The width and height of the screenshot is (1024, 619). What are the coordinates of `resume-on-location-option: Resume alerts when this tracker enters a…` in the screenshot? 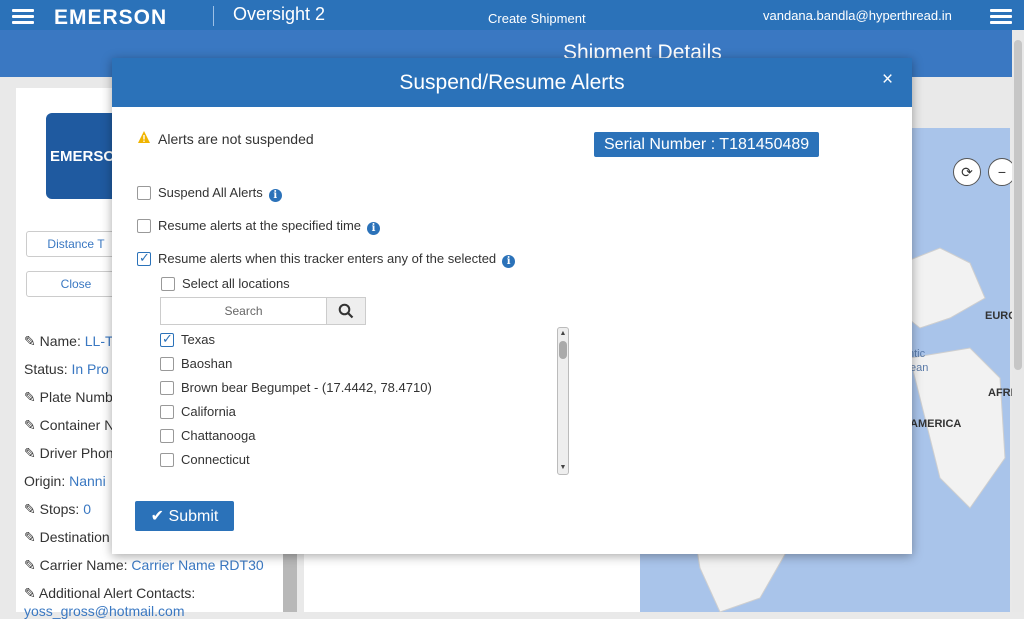 It's located at (337, 259).